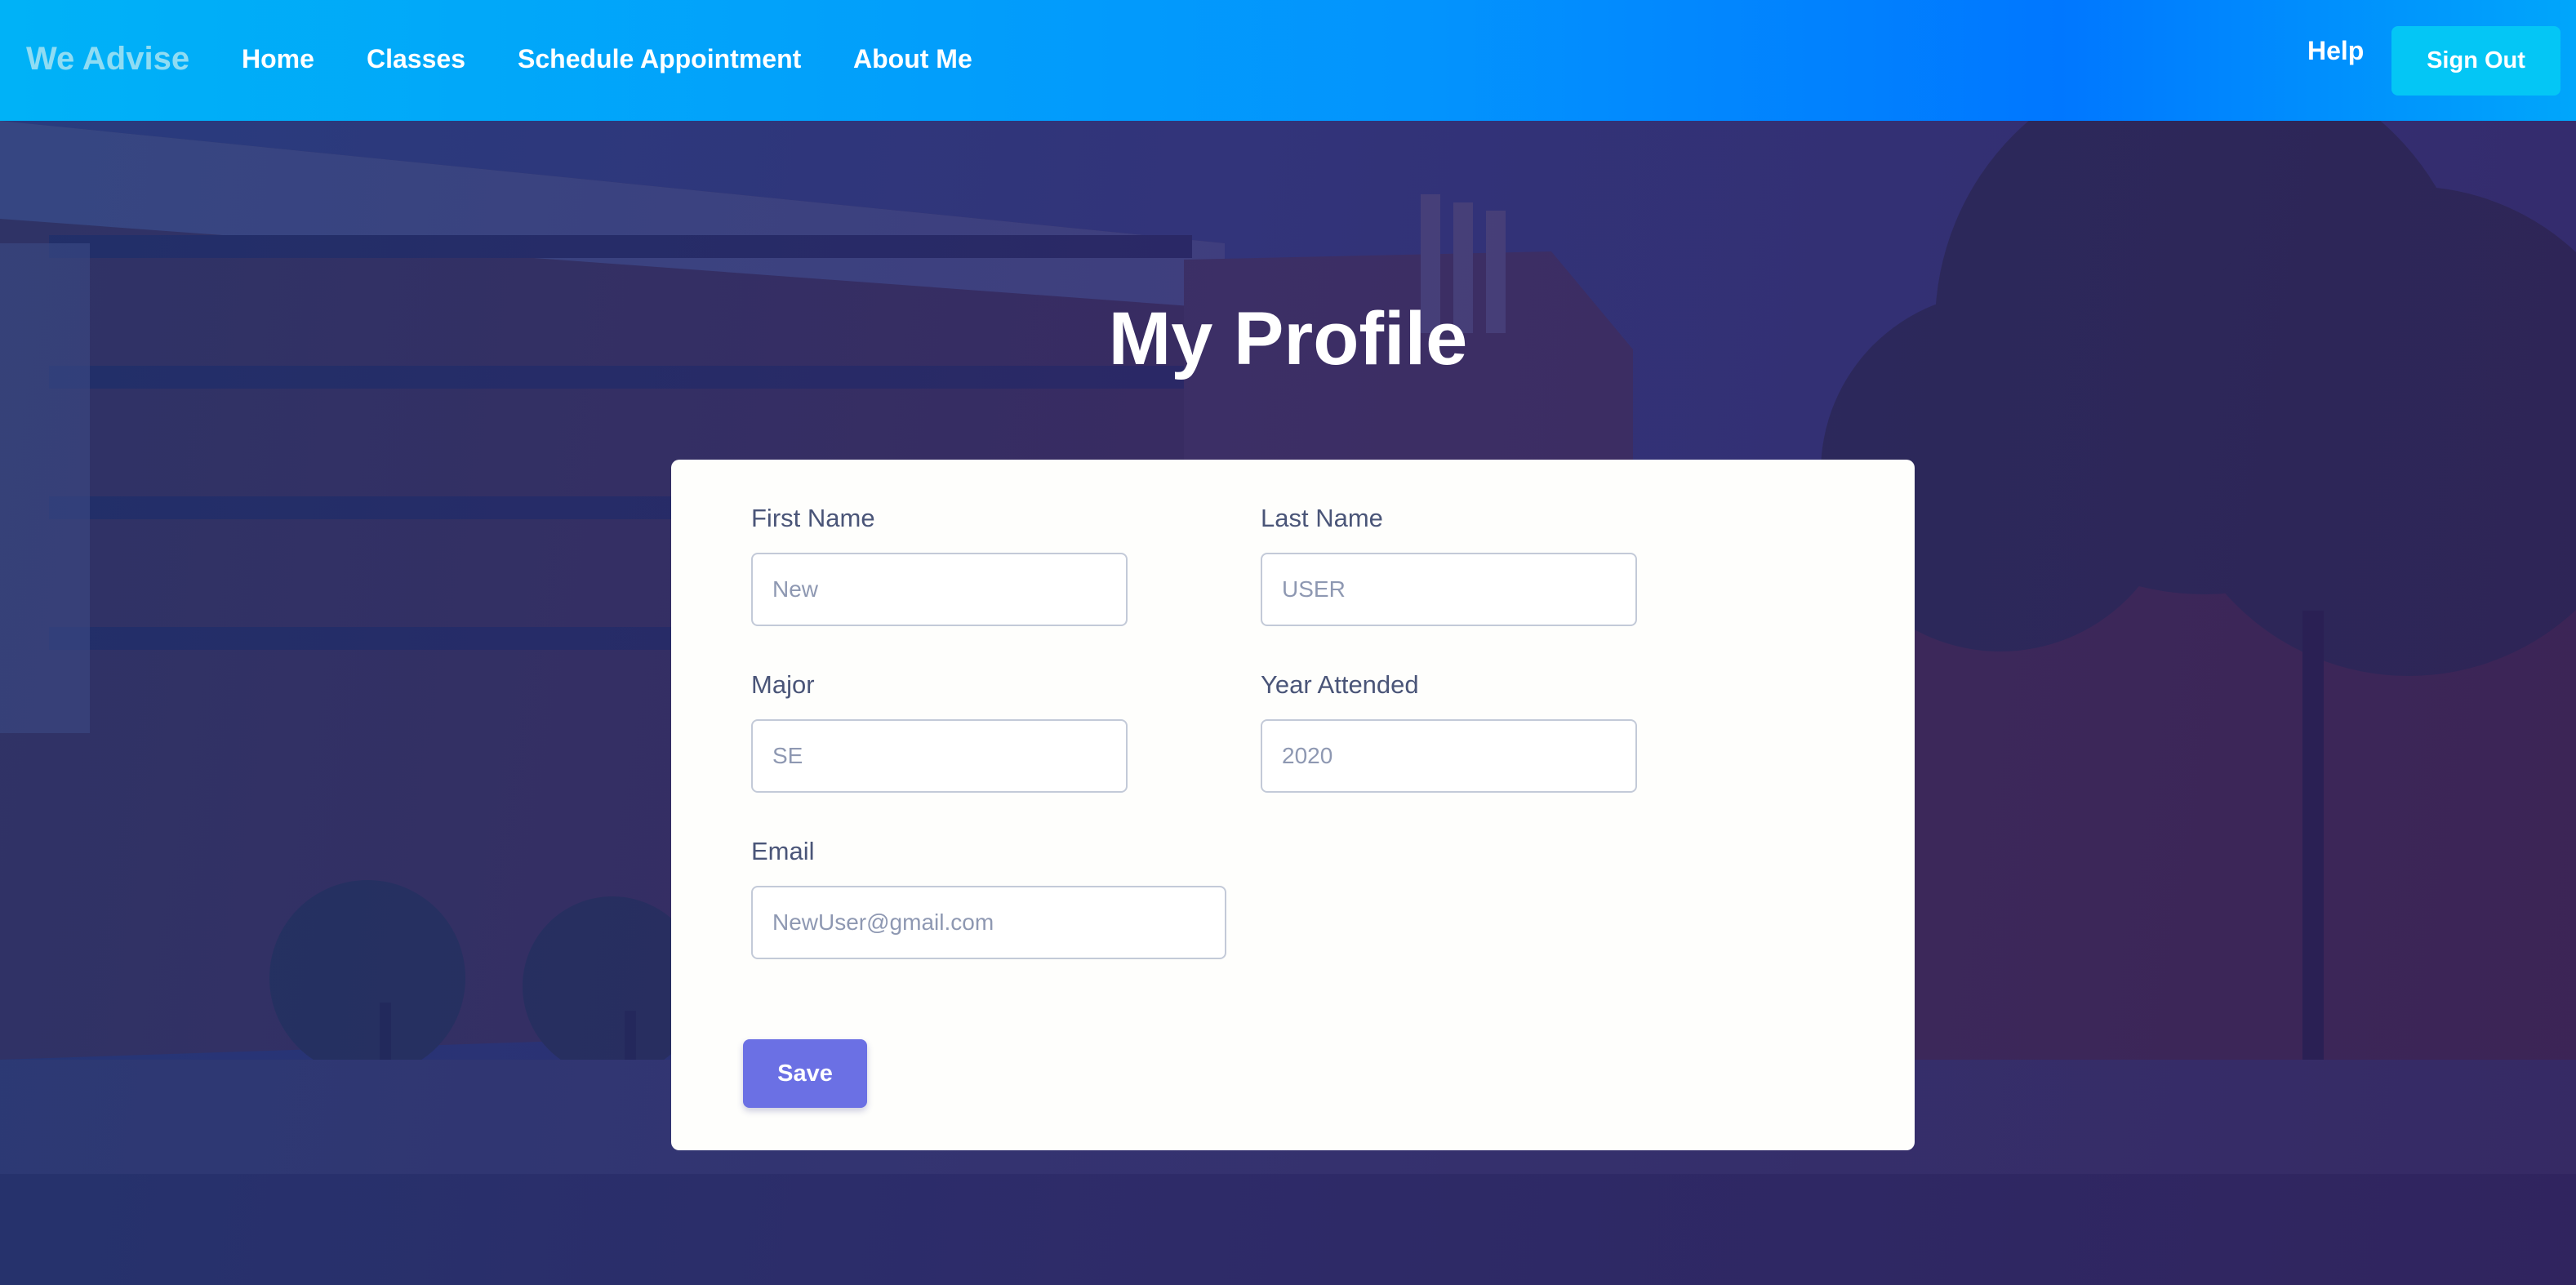  Describe the element at coordinates (1449, 589) in the screenshot. I see `last-name-input` at that location.